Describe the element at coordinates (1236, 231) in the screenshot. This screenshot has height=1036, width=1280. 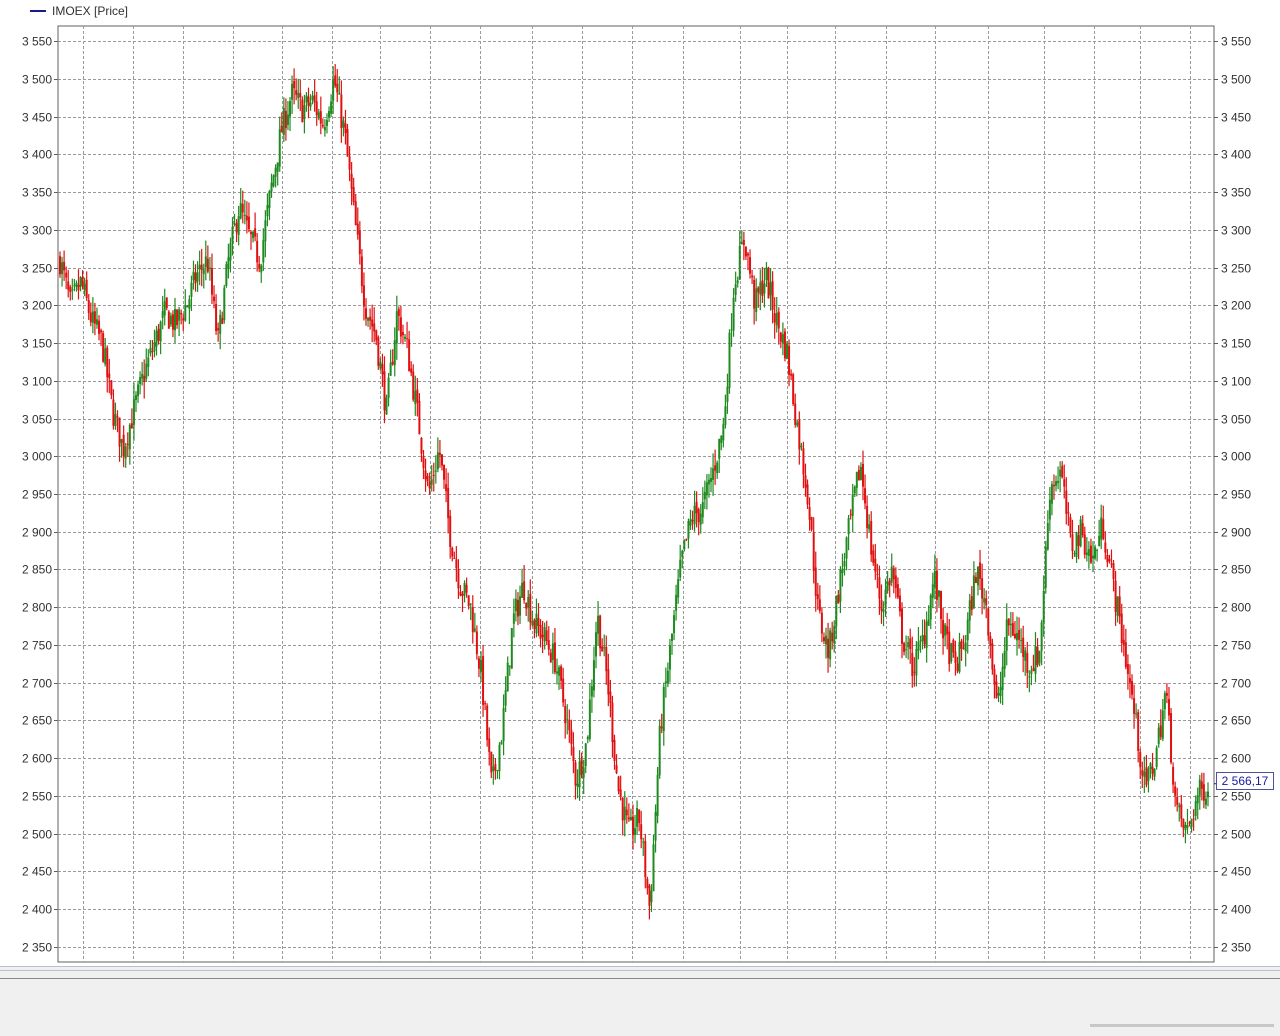
I see `y-tick-label-right: 3 300` at that location.